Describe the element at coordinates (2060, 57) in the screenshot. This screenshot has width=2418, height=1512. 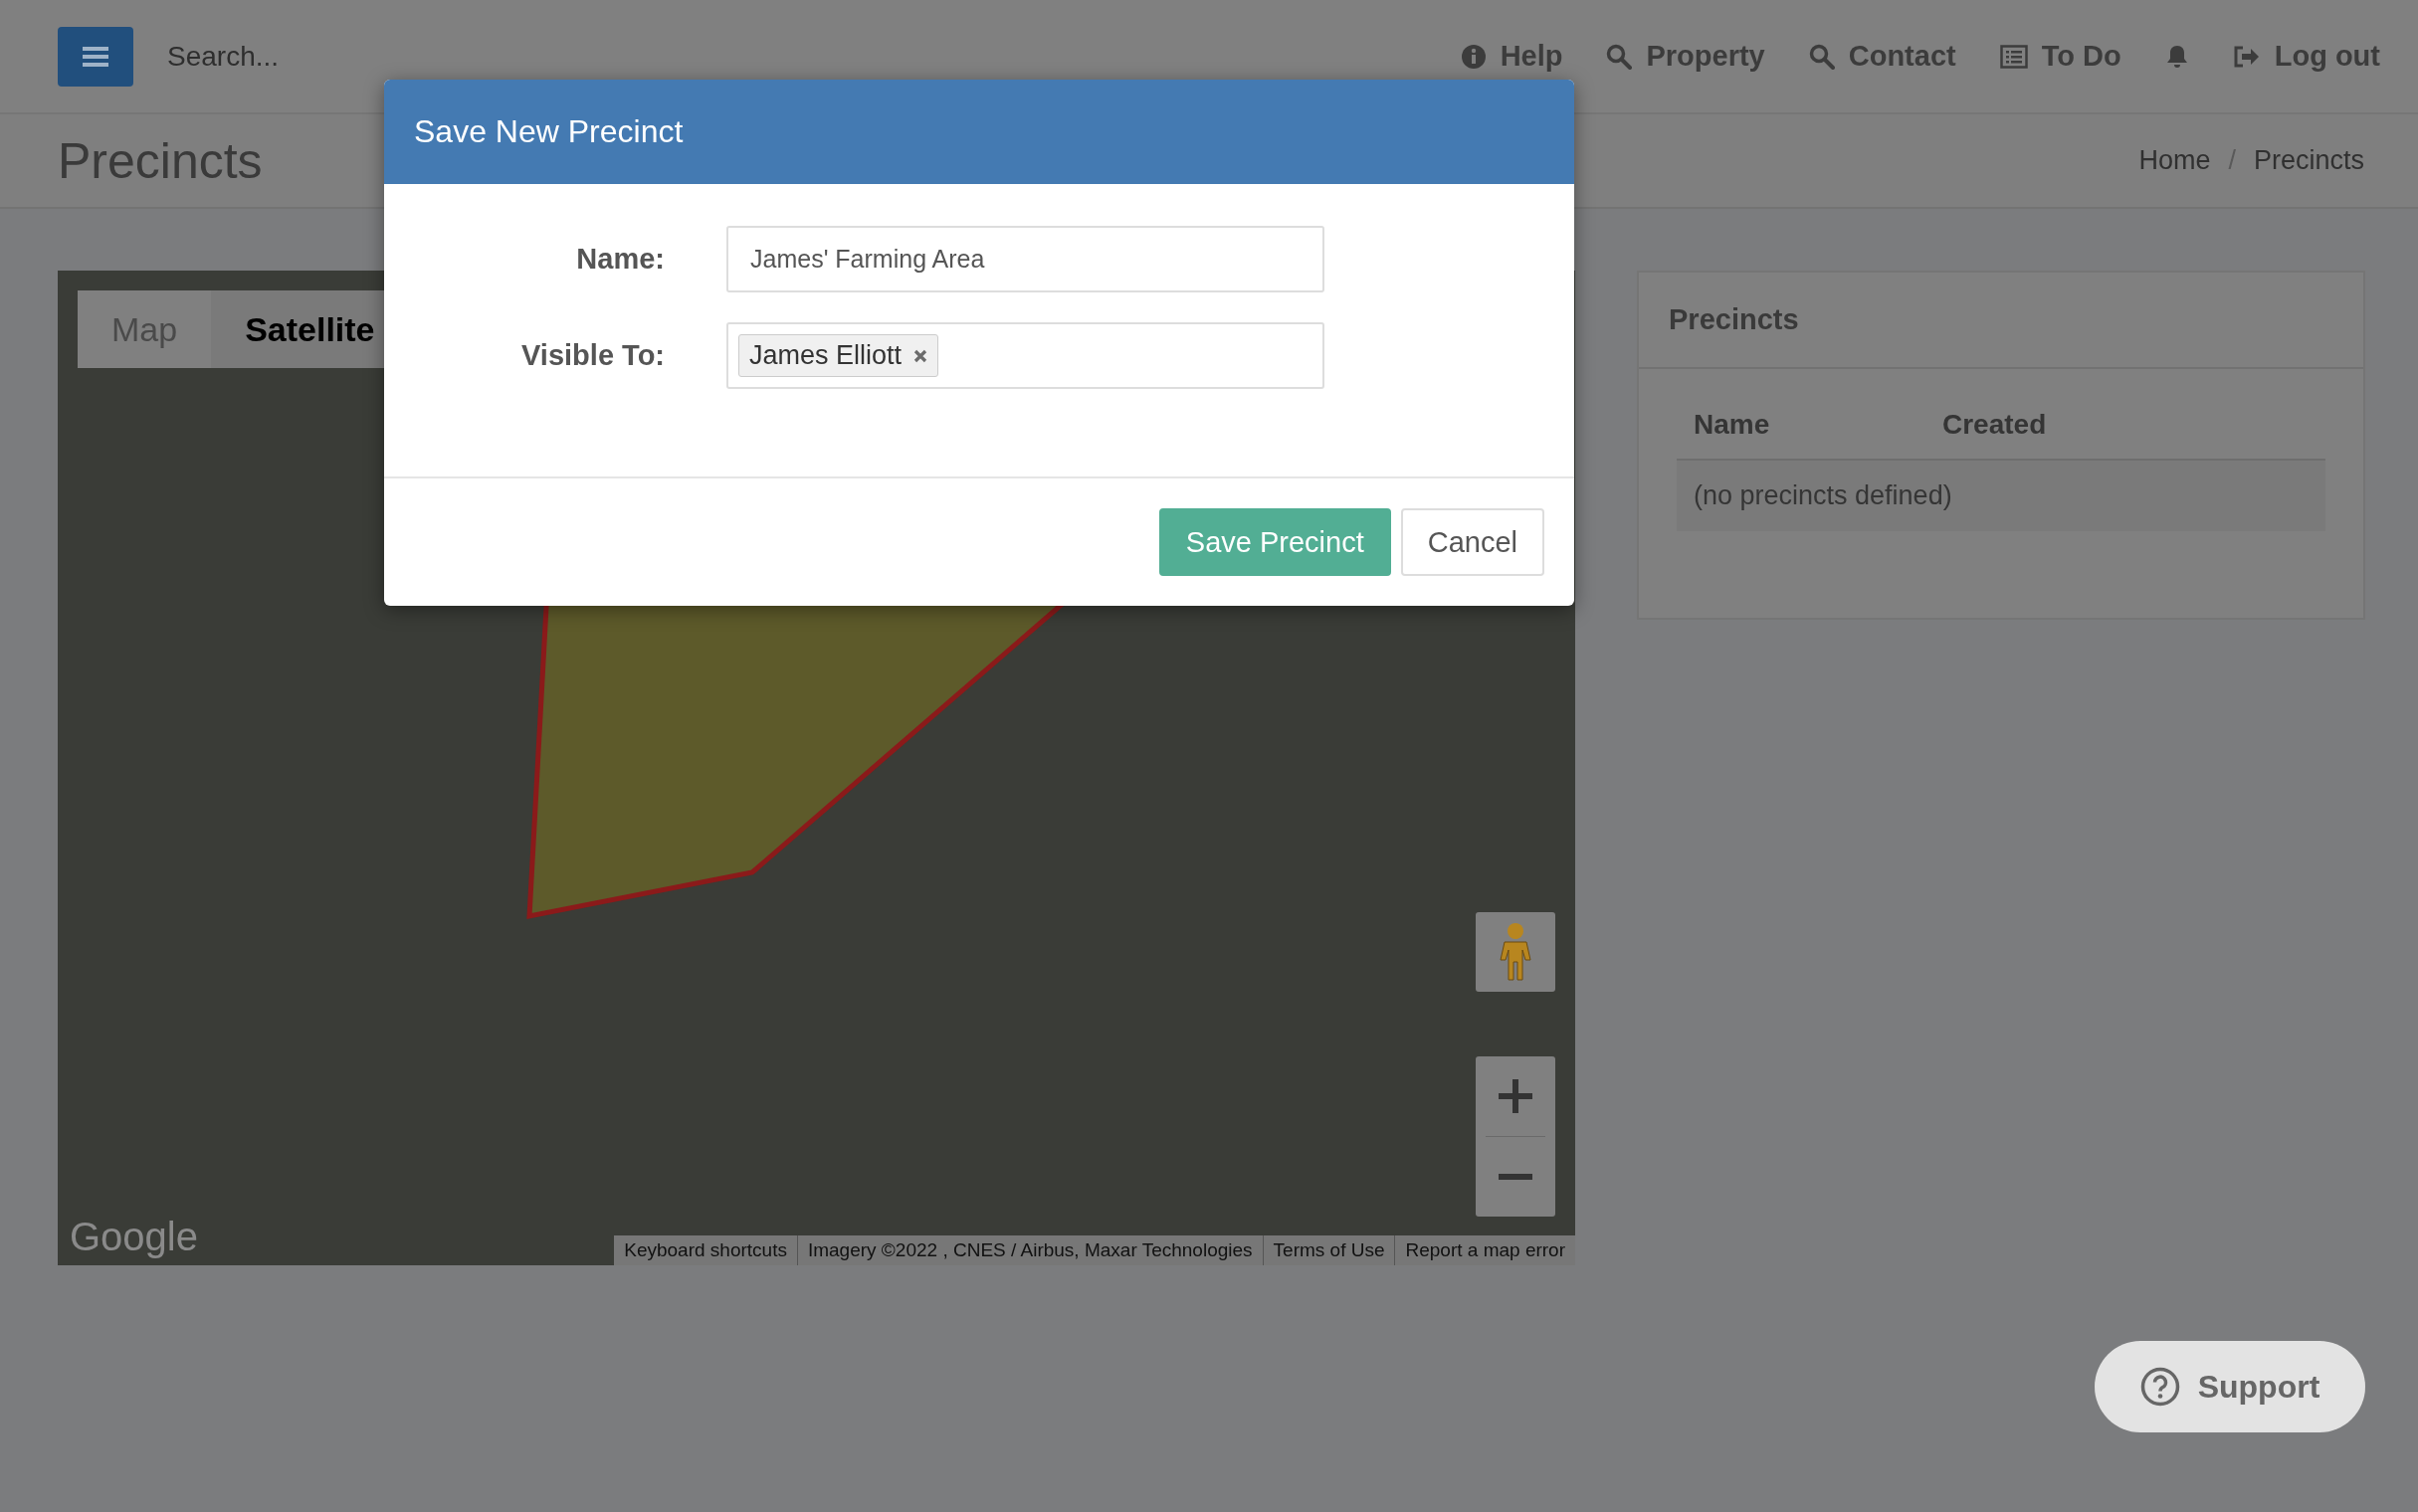
I see `nav-link: To Do` at that location.